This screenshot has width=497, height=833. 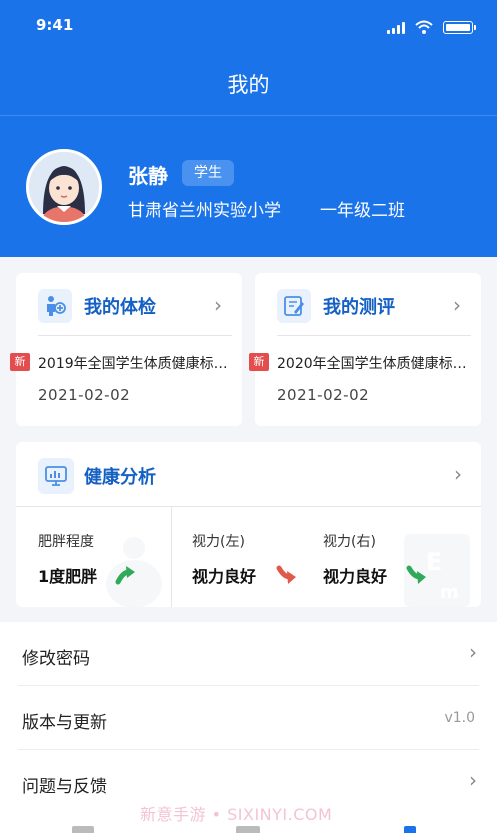 What do you see at coordinates (55, 25) in the screenshot?
I see `status-time: 9:41` at bounding box center [55, 25].